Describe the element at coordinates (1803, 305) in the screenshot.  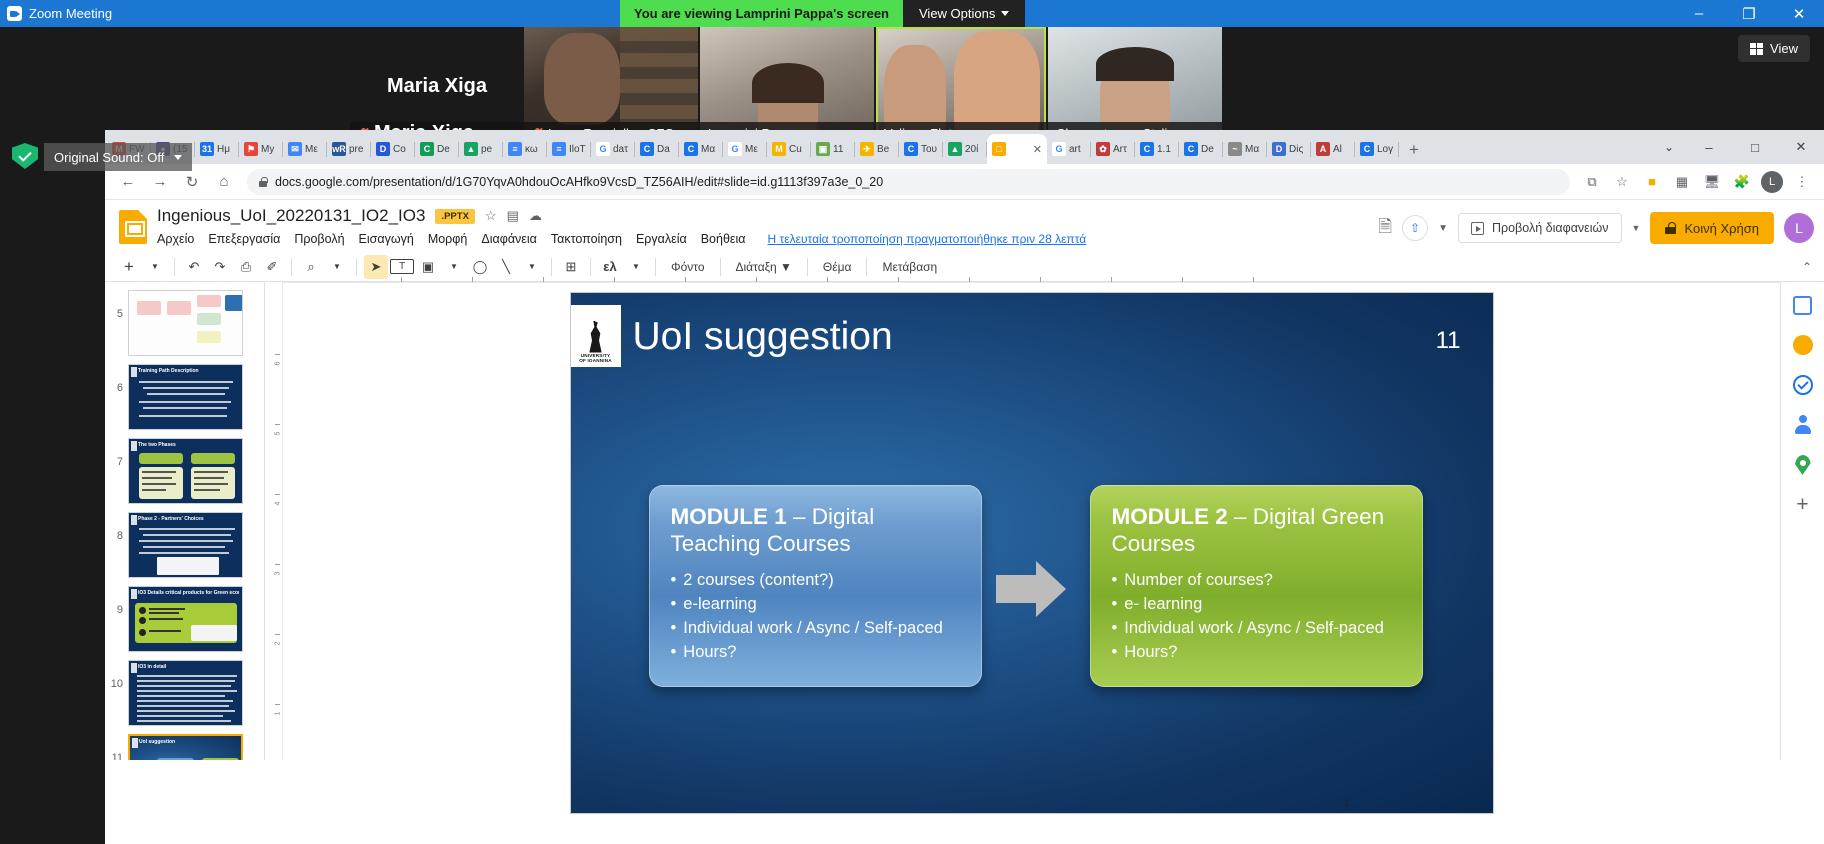
I see `comment-icon` at that location.